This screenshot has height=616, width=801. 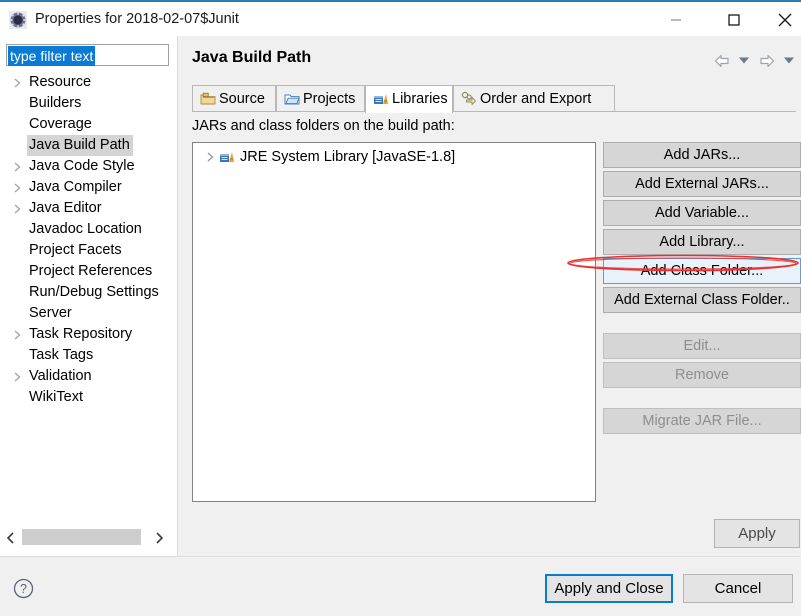 I want to click on tab-projects: Projects, so click(x=320, y=98).